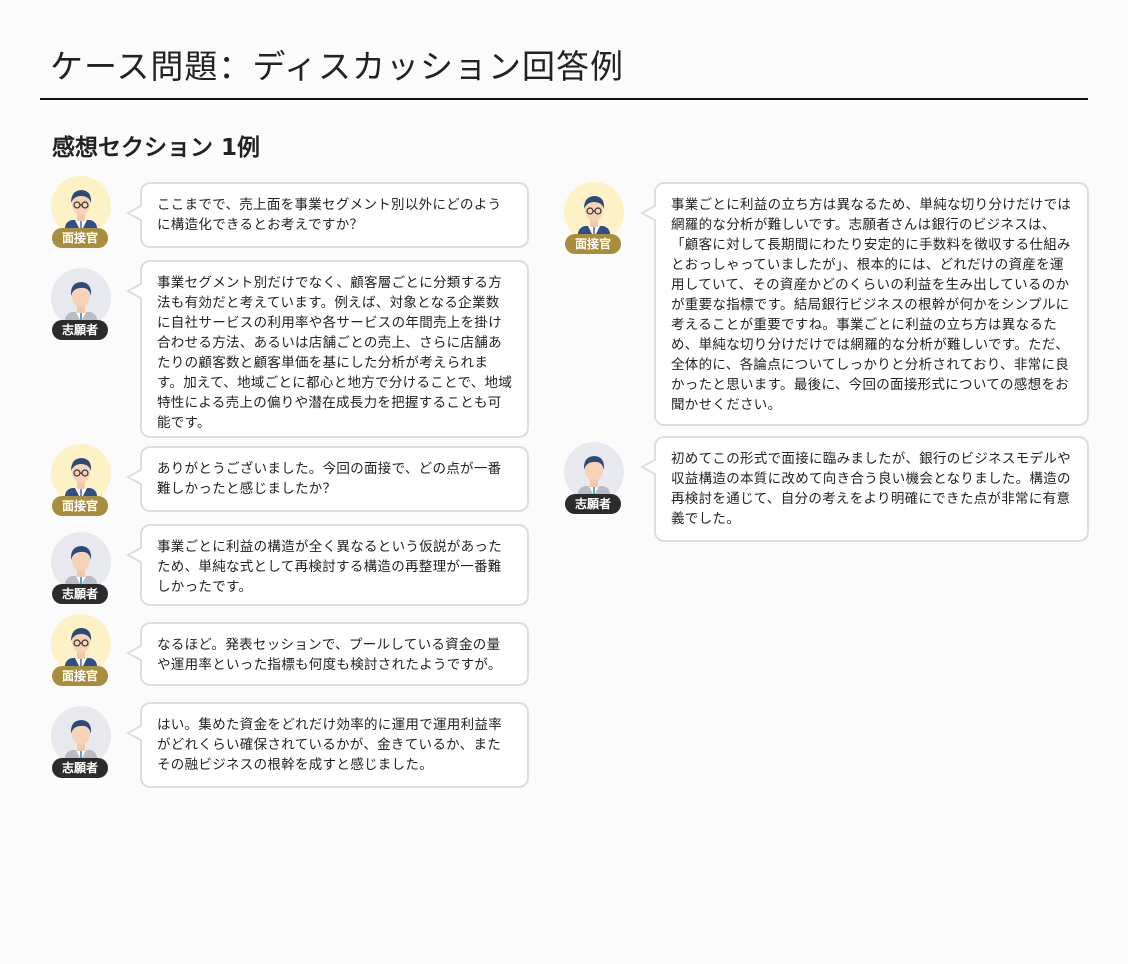  What do you see at coordinates (156, 148) in the screenshot?
I see `section-title: 感想セクション 1例` at bounding box center [156, 148].